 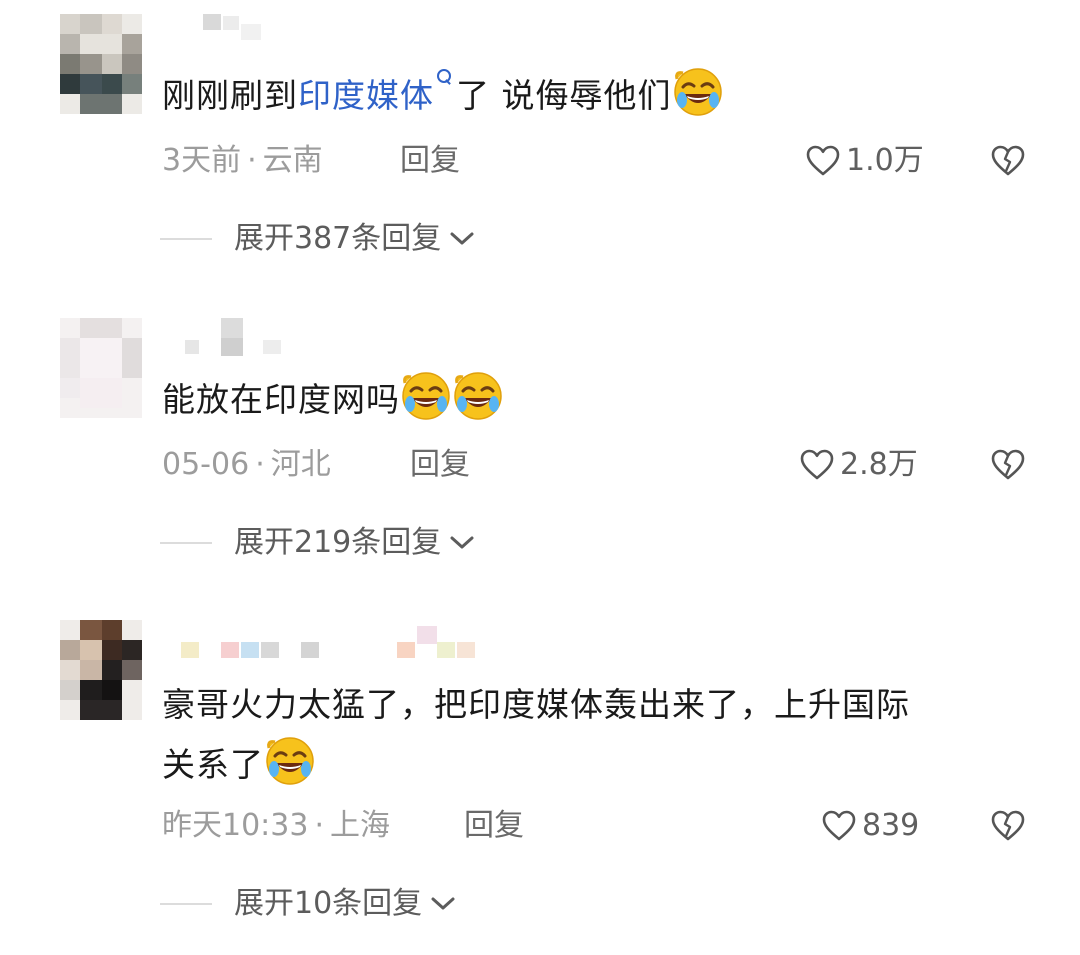 I want to click on comment-meta: 昨天10:33 · 上海, so click(x=276, y=826).